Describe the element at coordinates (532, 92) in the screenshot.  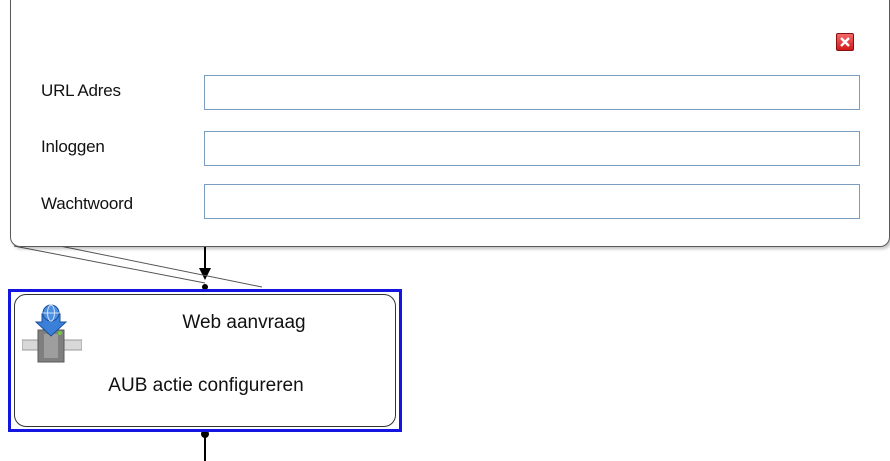
I see `url-input` at that location.